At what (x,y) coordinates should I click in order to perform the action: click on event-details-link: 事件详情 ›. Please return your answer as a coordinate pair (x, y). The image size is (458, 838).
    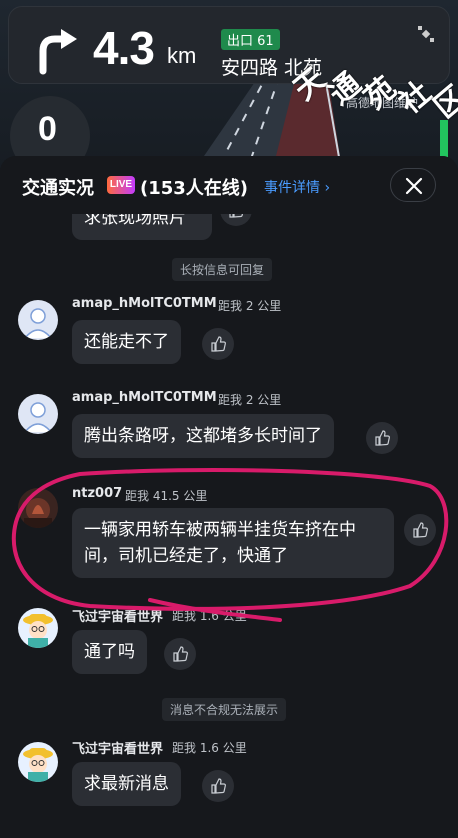
    Looking at the image, I should click on (297, 187).